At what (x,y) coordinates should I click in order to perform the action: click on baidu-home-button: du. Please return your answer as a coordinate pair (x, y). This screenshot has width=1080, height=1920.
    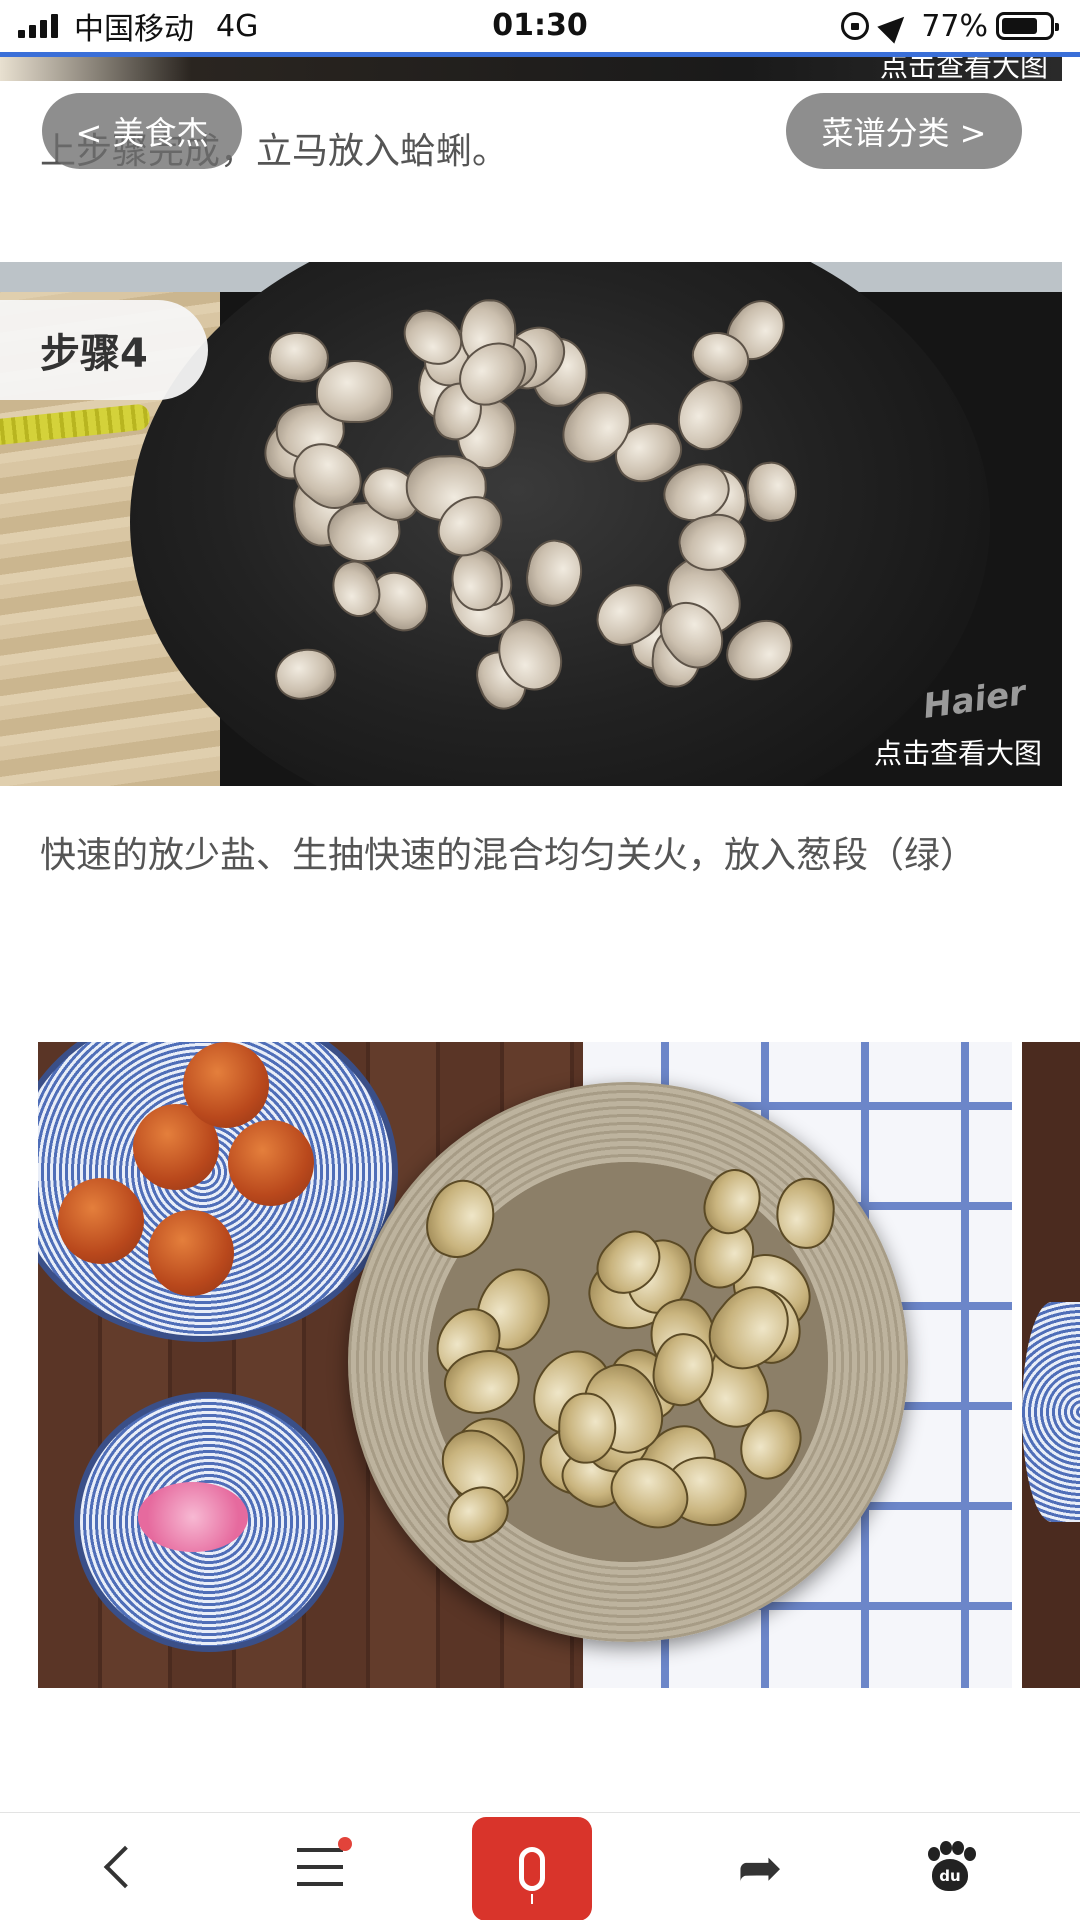
    Looking at the image, I should click on (950, 1866).